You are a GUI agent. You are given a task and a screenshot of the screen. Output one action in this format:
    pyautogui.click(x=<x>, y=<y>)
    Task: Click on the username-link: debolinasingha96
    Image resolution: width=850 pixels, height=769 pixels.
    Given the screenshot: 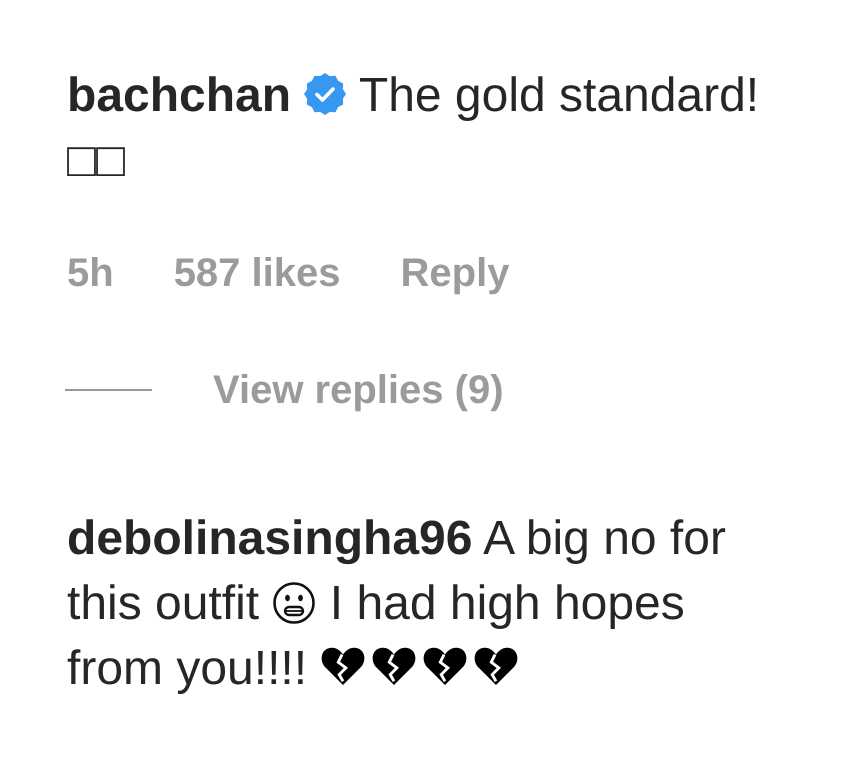 What is the action you would take?
    pyautogui.click(x=269, y=538)
    